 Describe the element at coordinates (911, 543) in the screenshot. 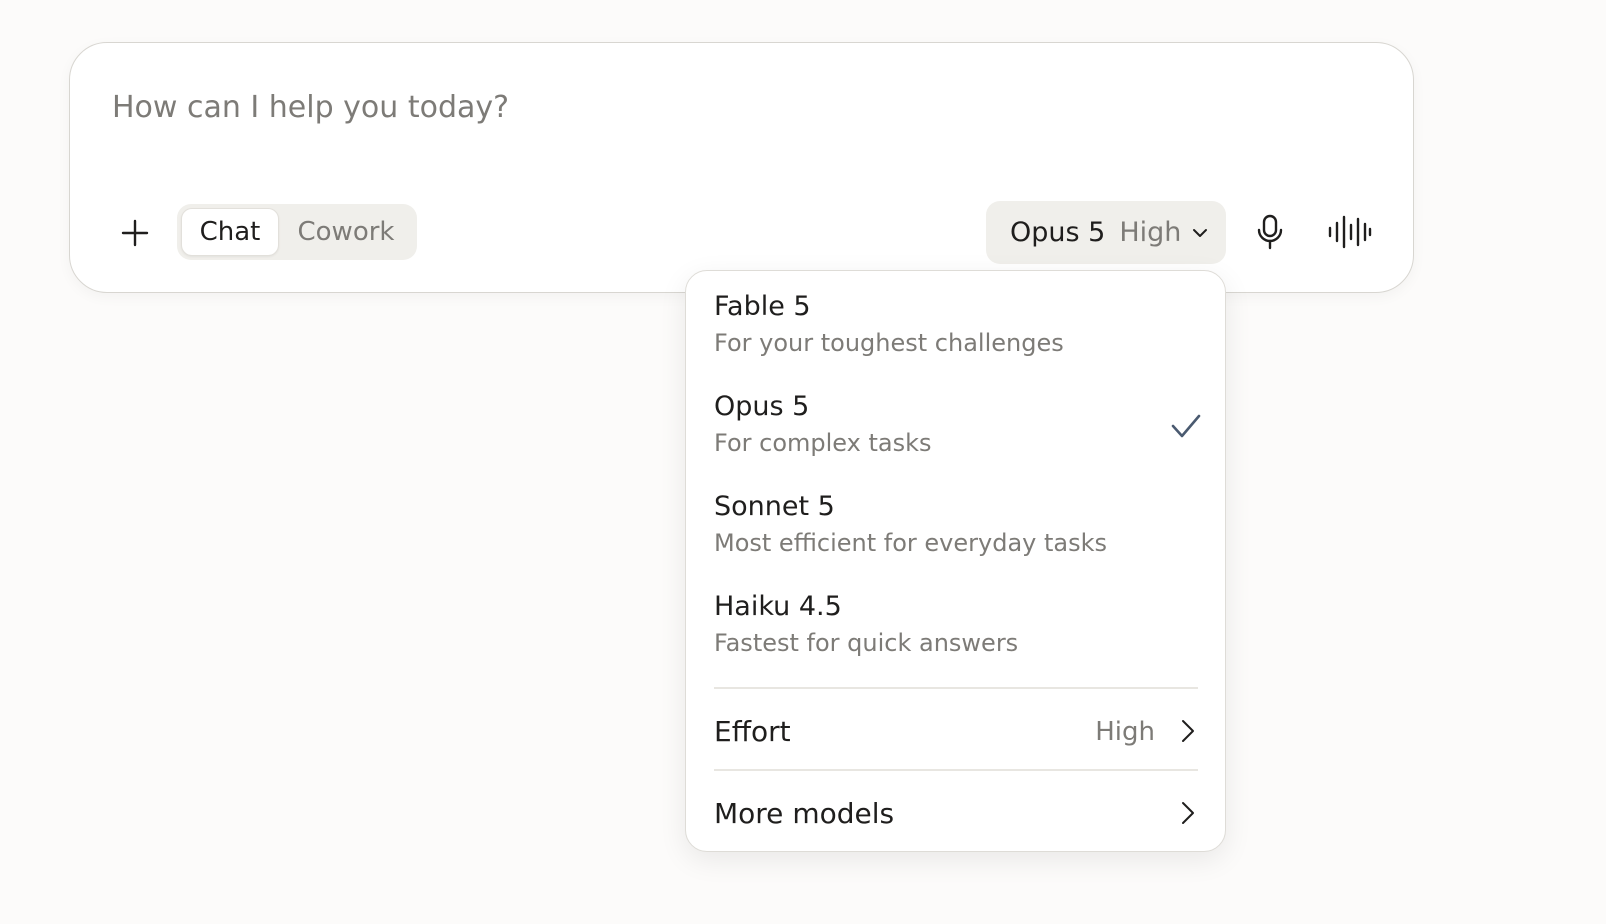

I see `model-option-description: Most efficient for everyday tasks` at that location.